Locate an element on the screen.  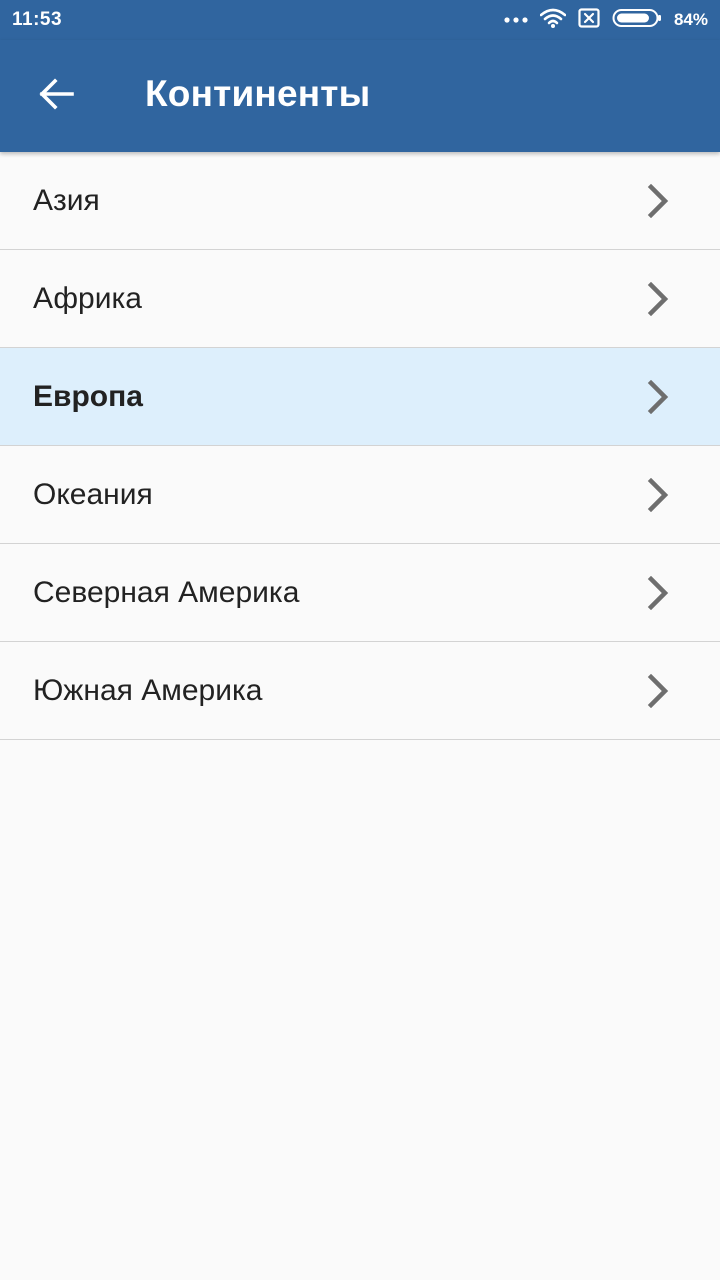
arrow-left-icon is located at coordinates (56, 96).